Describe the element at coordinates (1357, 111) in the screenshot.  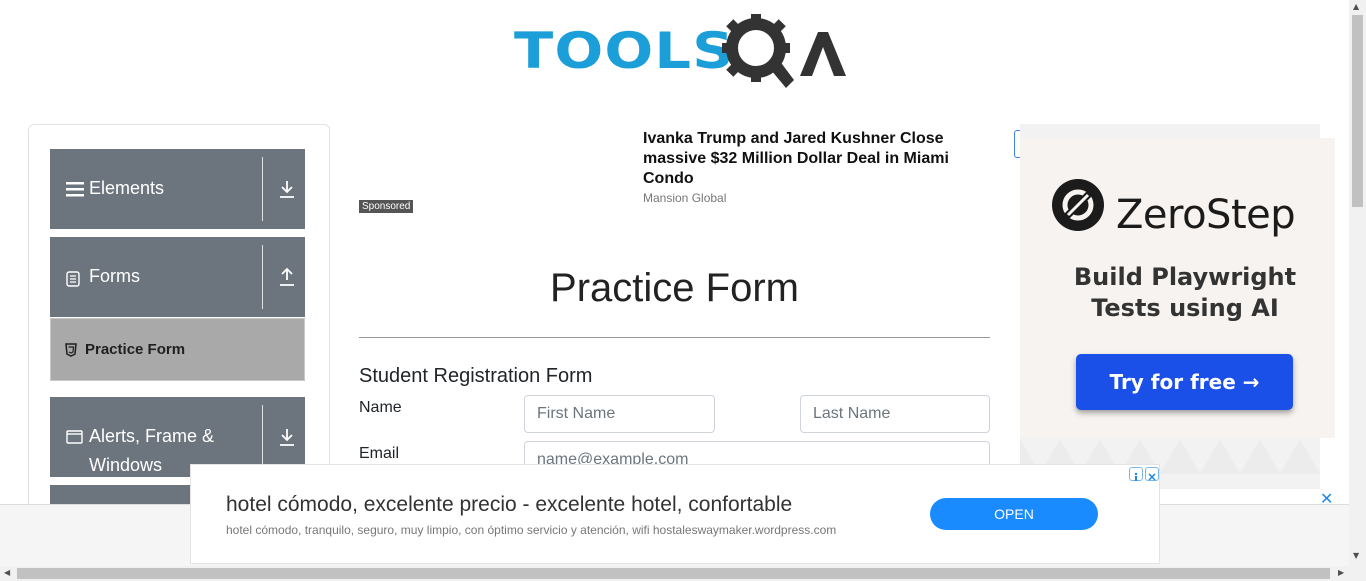
I see `vertical-scroll-thumb` at that location.